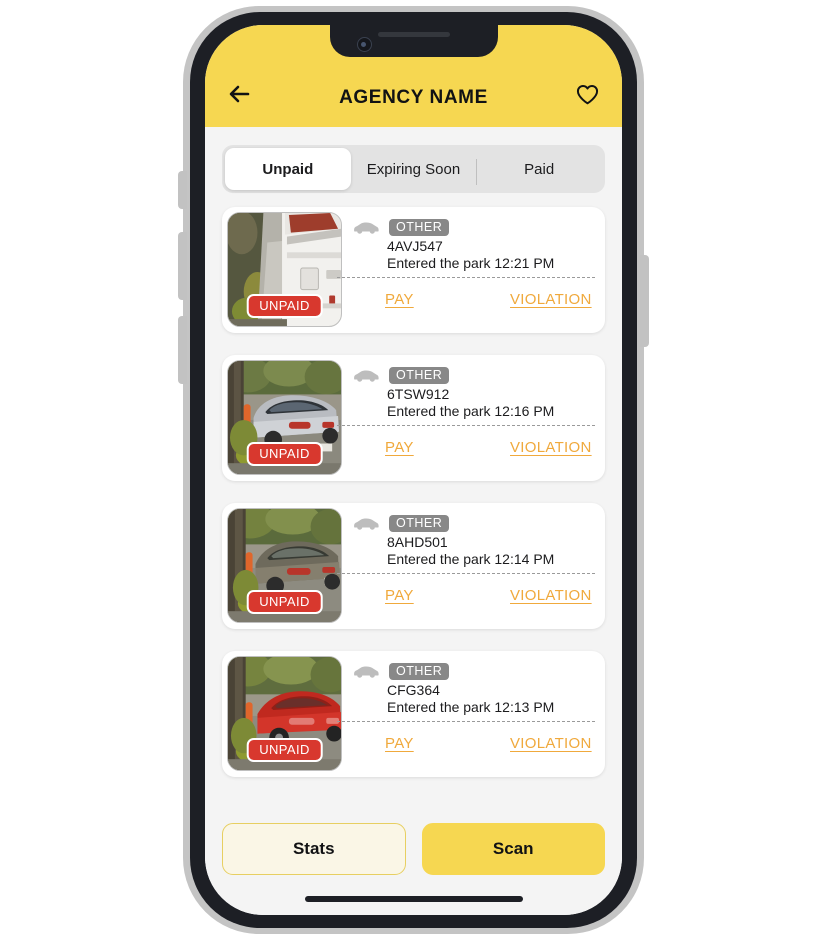 Image resolution: width=827 pixels, height=942 pixels. What do you see at coordinates (477, 172) in the screenshot?
I see `tab-separator` at bounding box center [477, 172].